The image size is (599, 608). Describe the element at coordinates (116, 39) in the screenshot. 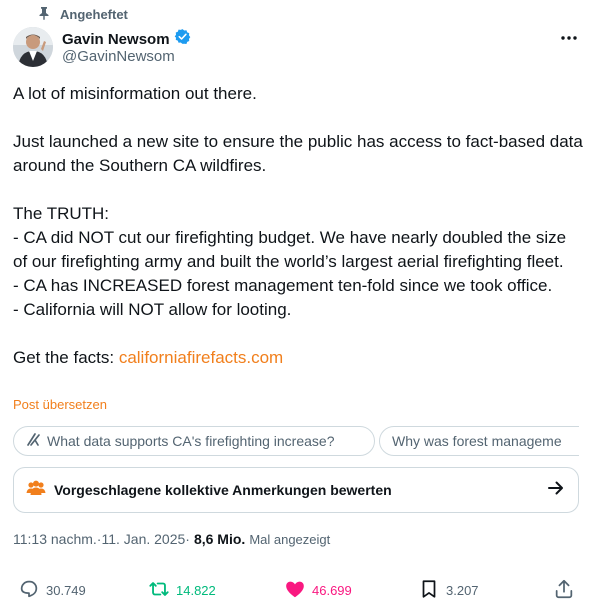

I see `author-name: Gavin Newsom` at that location.